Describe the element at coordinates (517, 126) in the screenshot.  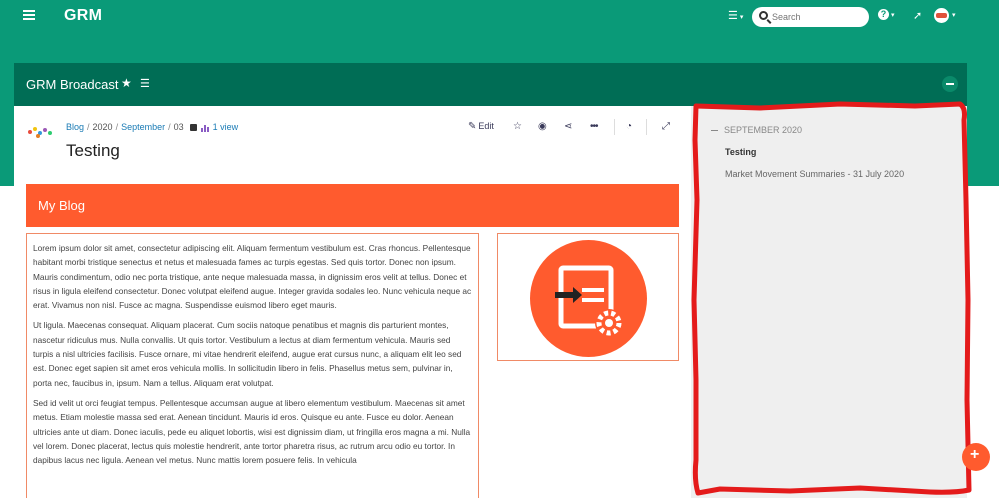
I see `star-icon: ☆` at that location.